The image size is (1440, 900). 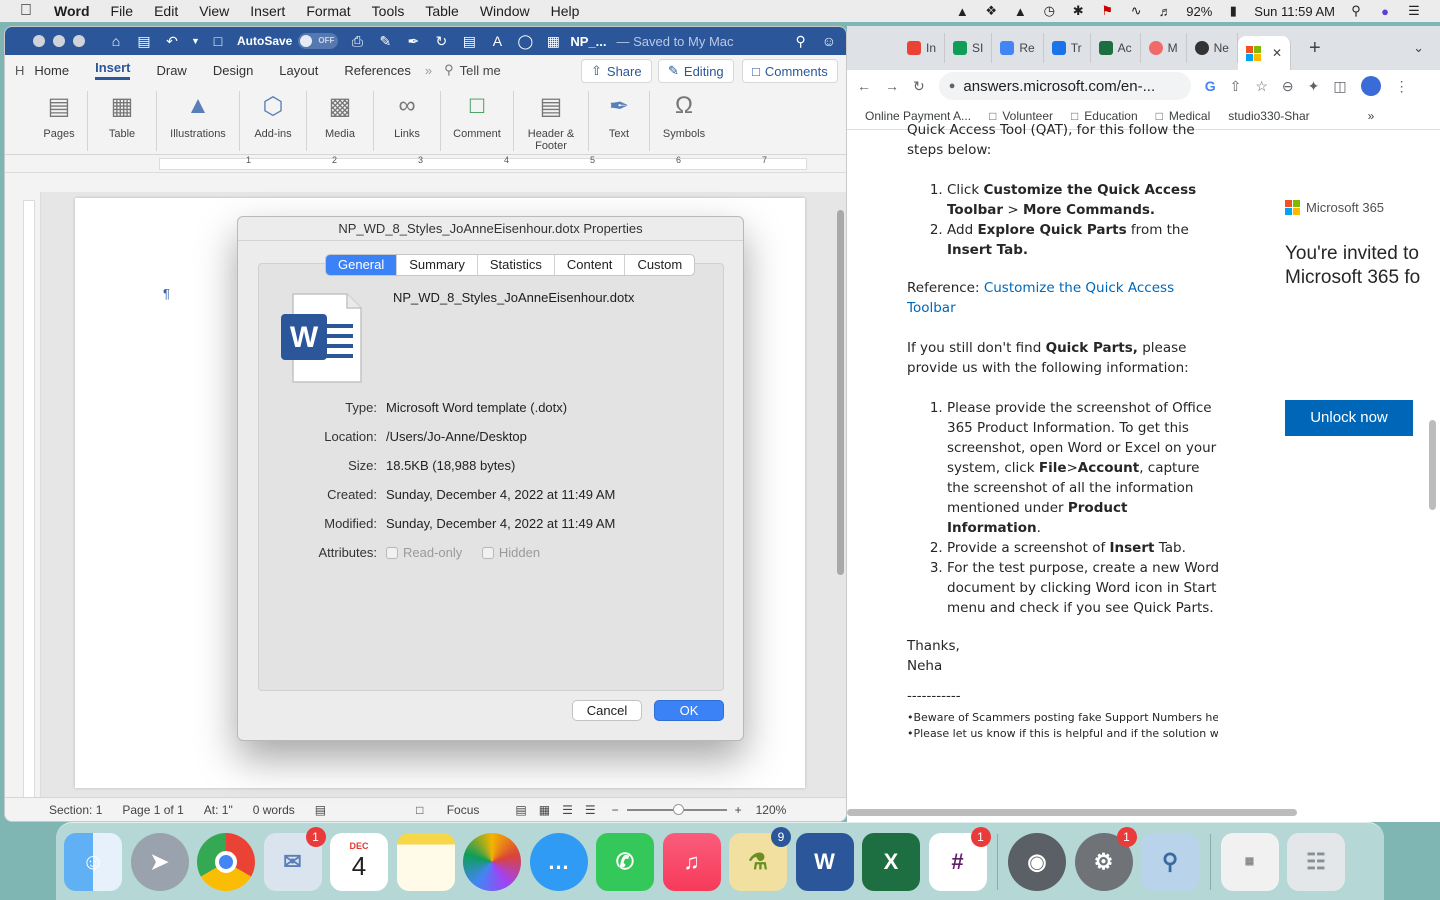 What do you see at coordinates (320, 810) in the screenshot?
I see `proofing-icon: ▤` at bounding box center [320, 810].